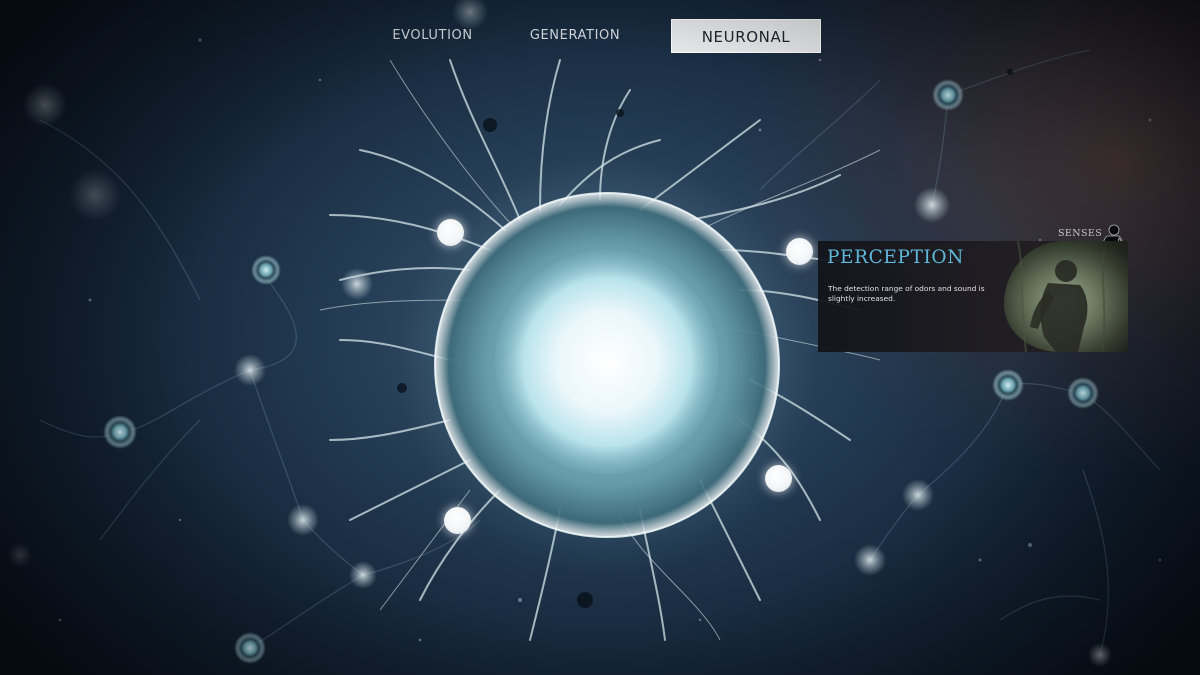  Describe the element at coordinates (432, 36) in the screenshot. I see `tab-evolution: EVOLUTION` at that location.